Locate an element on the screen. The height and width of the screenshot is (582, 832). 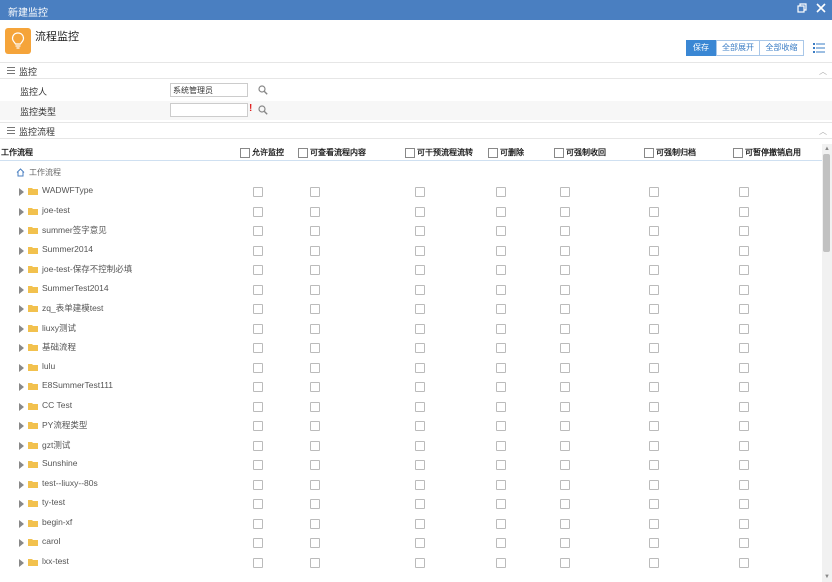
scroll-up-icon: ▲ is located at coordinates (827, 149).